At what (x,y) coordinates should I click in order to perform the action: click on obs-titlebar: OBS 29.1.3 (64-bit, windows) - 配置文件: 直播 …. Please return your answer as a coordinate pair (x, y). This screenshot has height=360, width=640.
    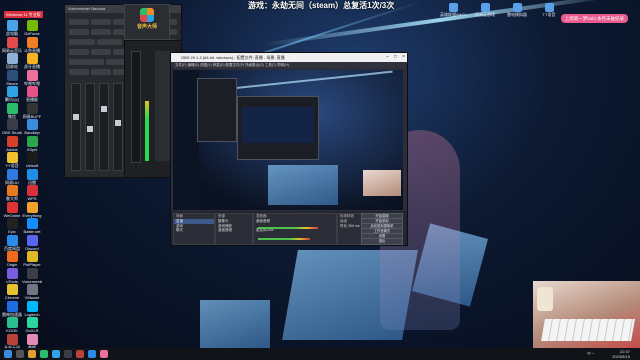
    Looking at the image, I should click on (289, 57).